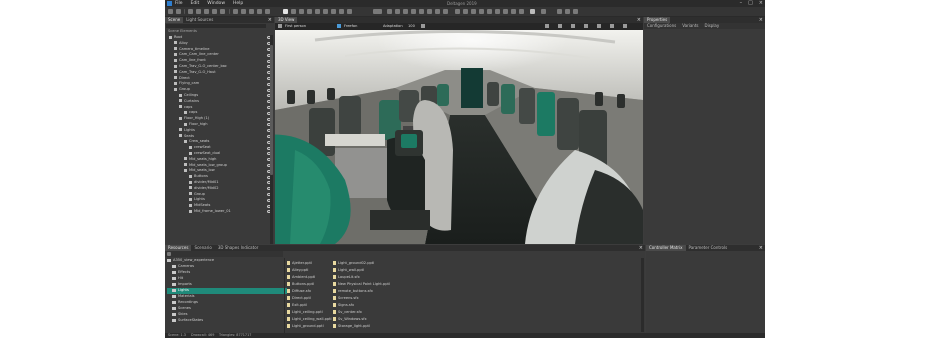  What do you see at coordinates (532, 11) in the screenshot?
I see `screenshot-icon` at bounding box center [532, 11].